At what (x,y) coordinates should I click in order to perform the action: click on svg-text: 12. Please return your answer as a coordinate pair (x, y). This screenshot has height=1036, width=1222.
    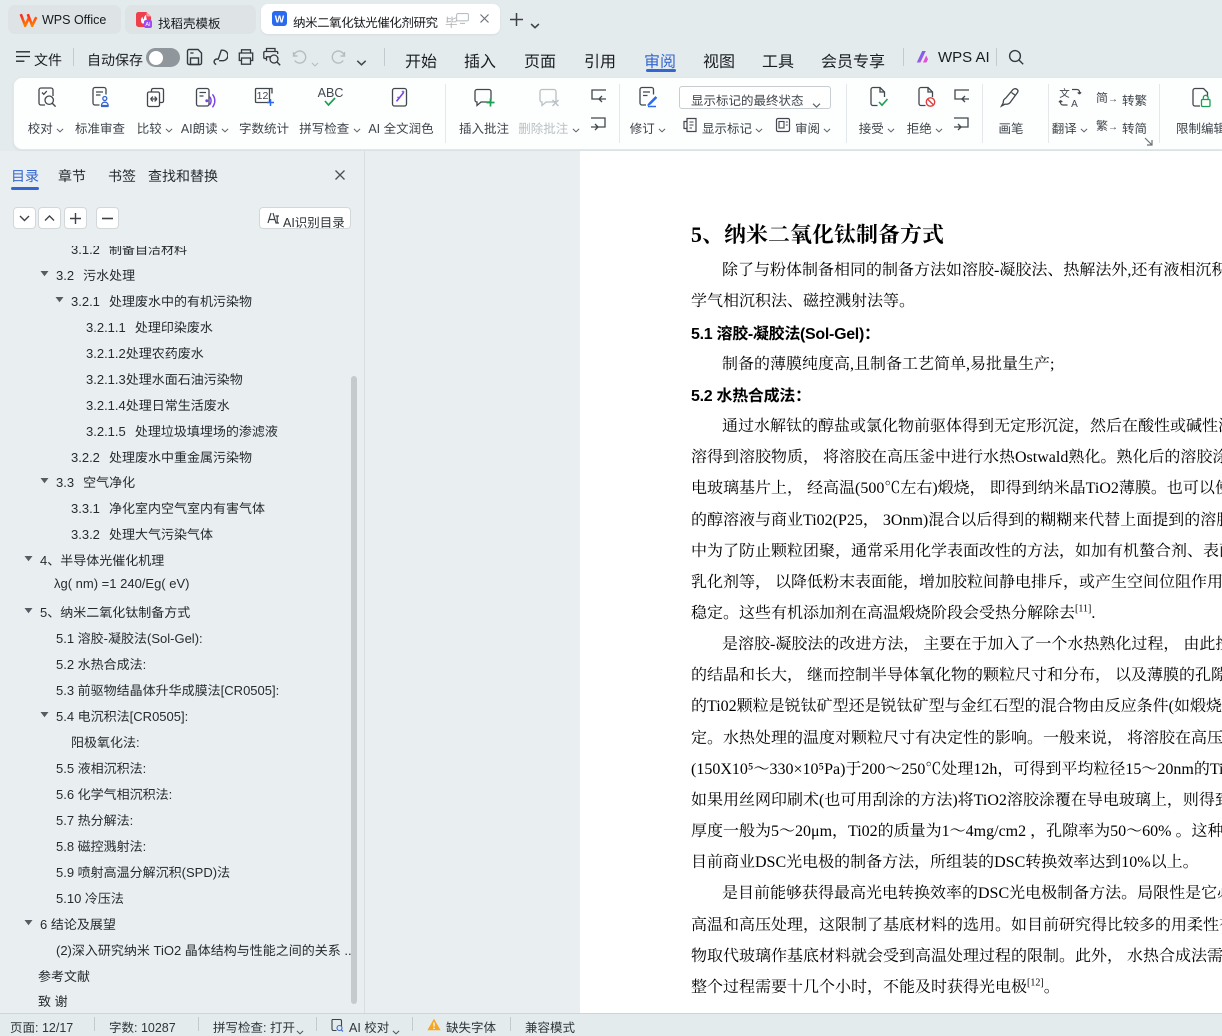
    Looking at the image, I should click on (263, 96).